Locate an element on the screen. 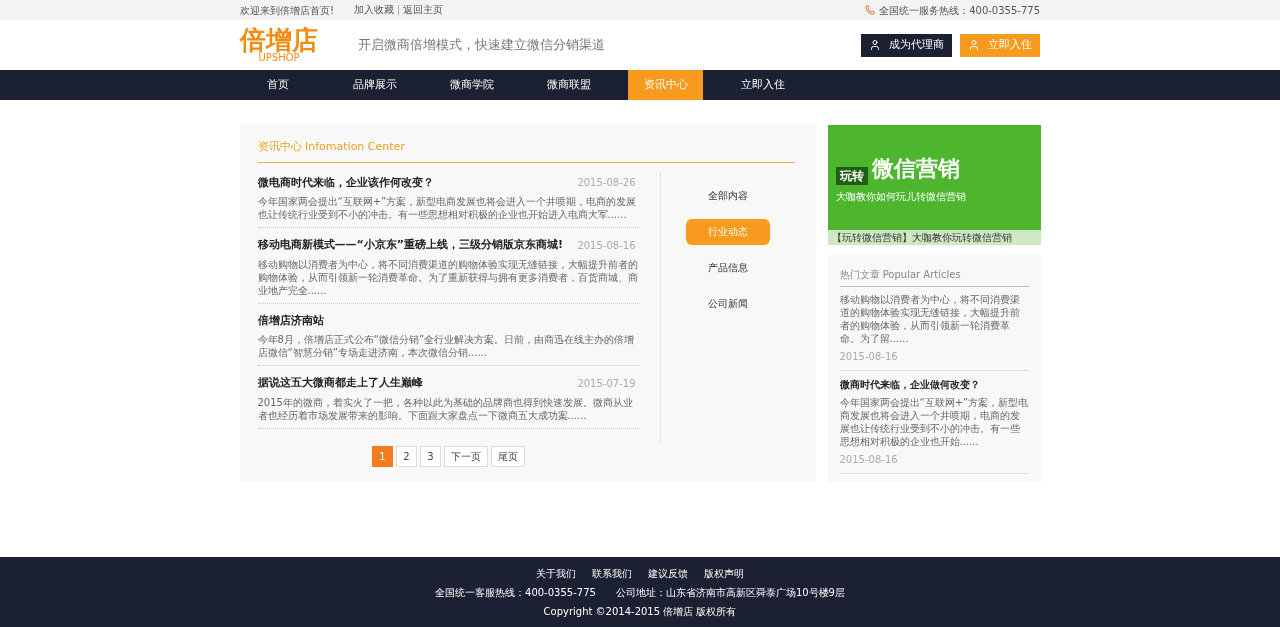  logo-subtitle: UPSHOP is located at coordinates (279, 58).